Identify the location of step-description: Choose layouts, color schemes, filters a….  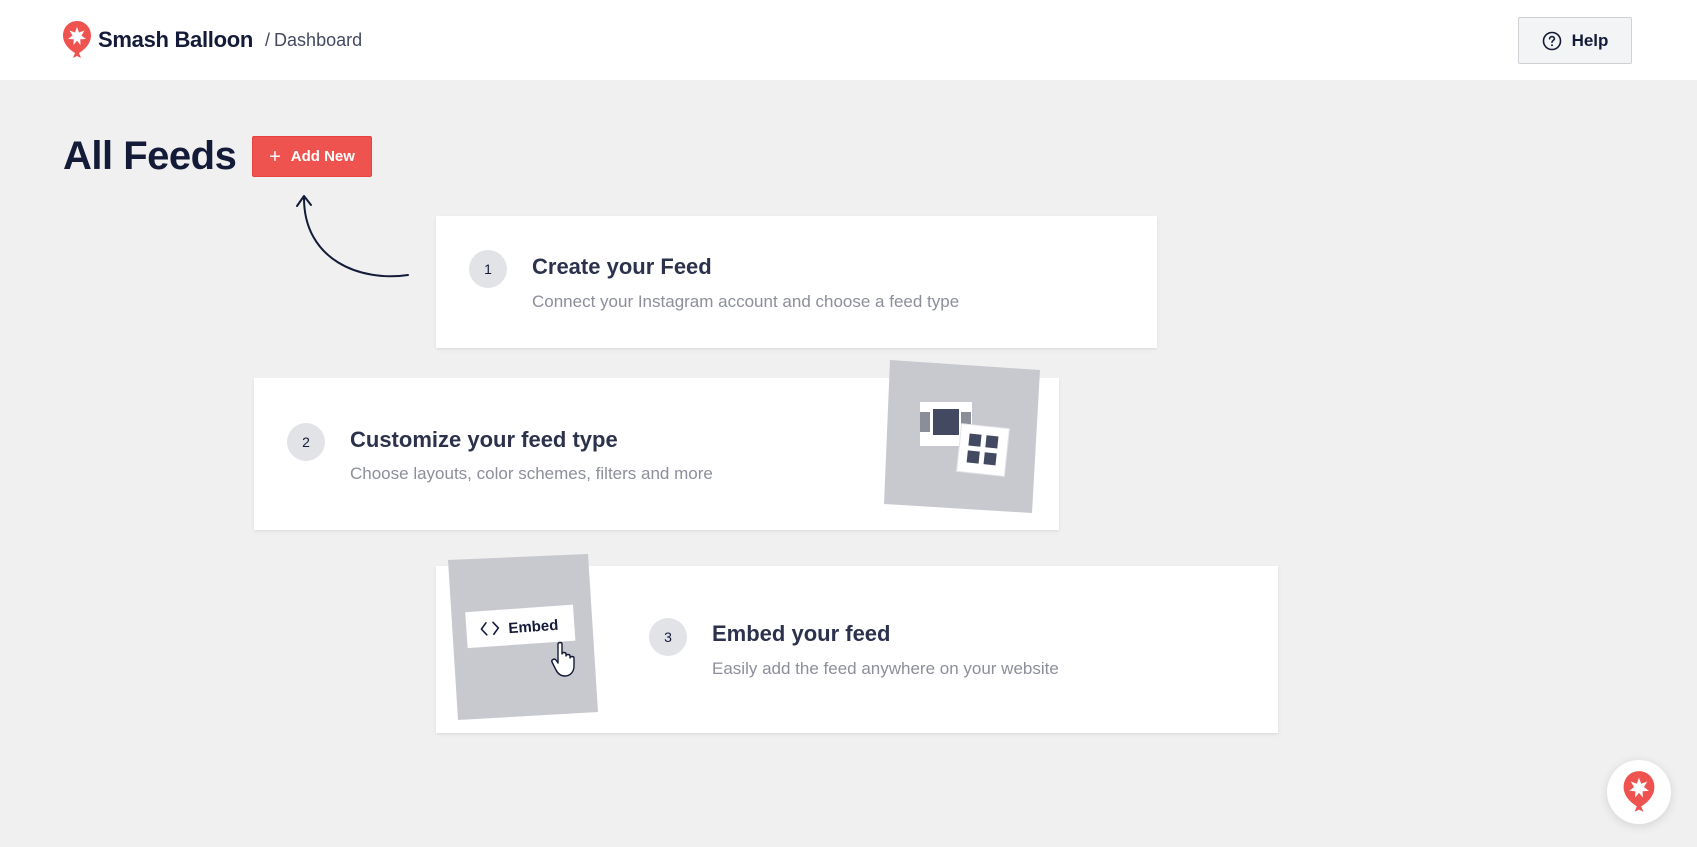
(531, 473).